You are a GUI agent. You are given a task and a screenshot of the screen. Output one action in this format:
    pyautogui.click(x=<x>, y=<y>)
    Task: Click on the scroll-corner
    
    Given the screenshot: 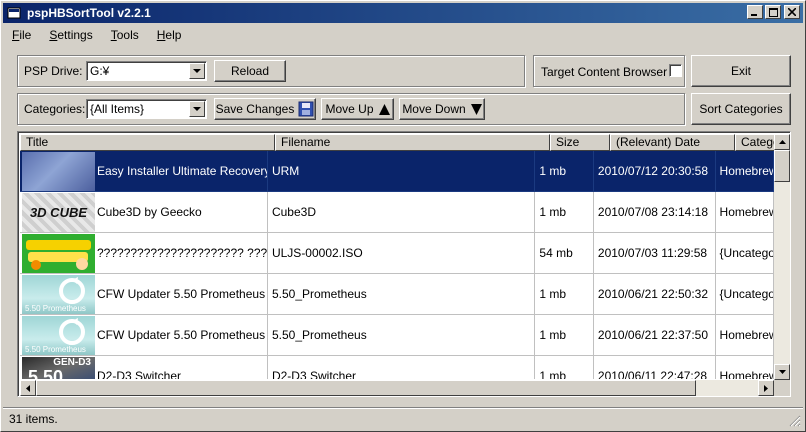 What is the action you would take?
    pyautogui.click(x=782, y=388)
    